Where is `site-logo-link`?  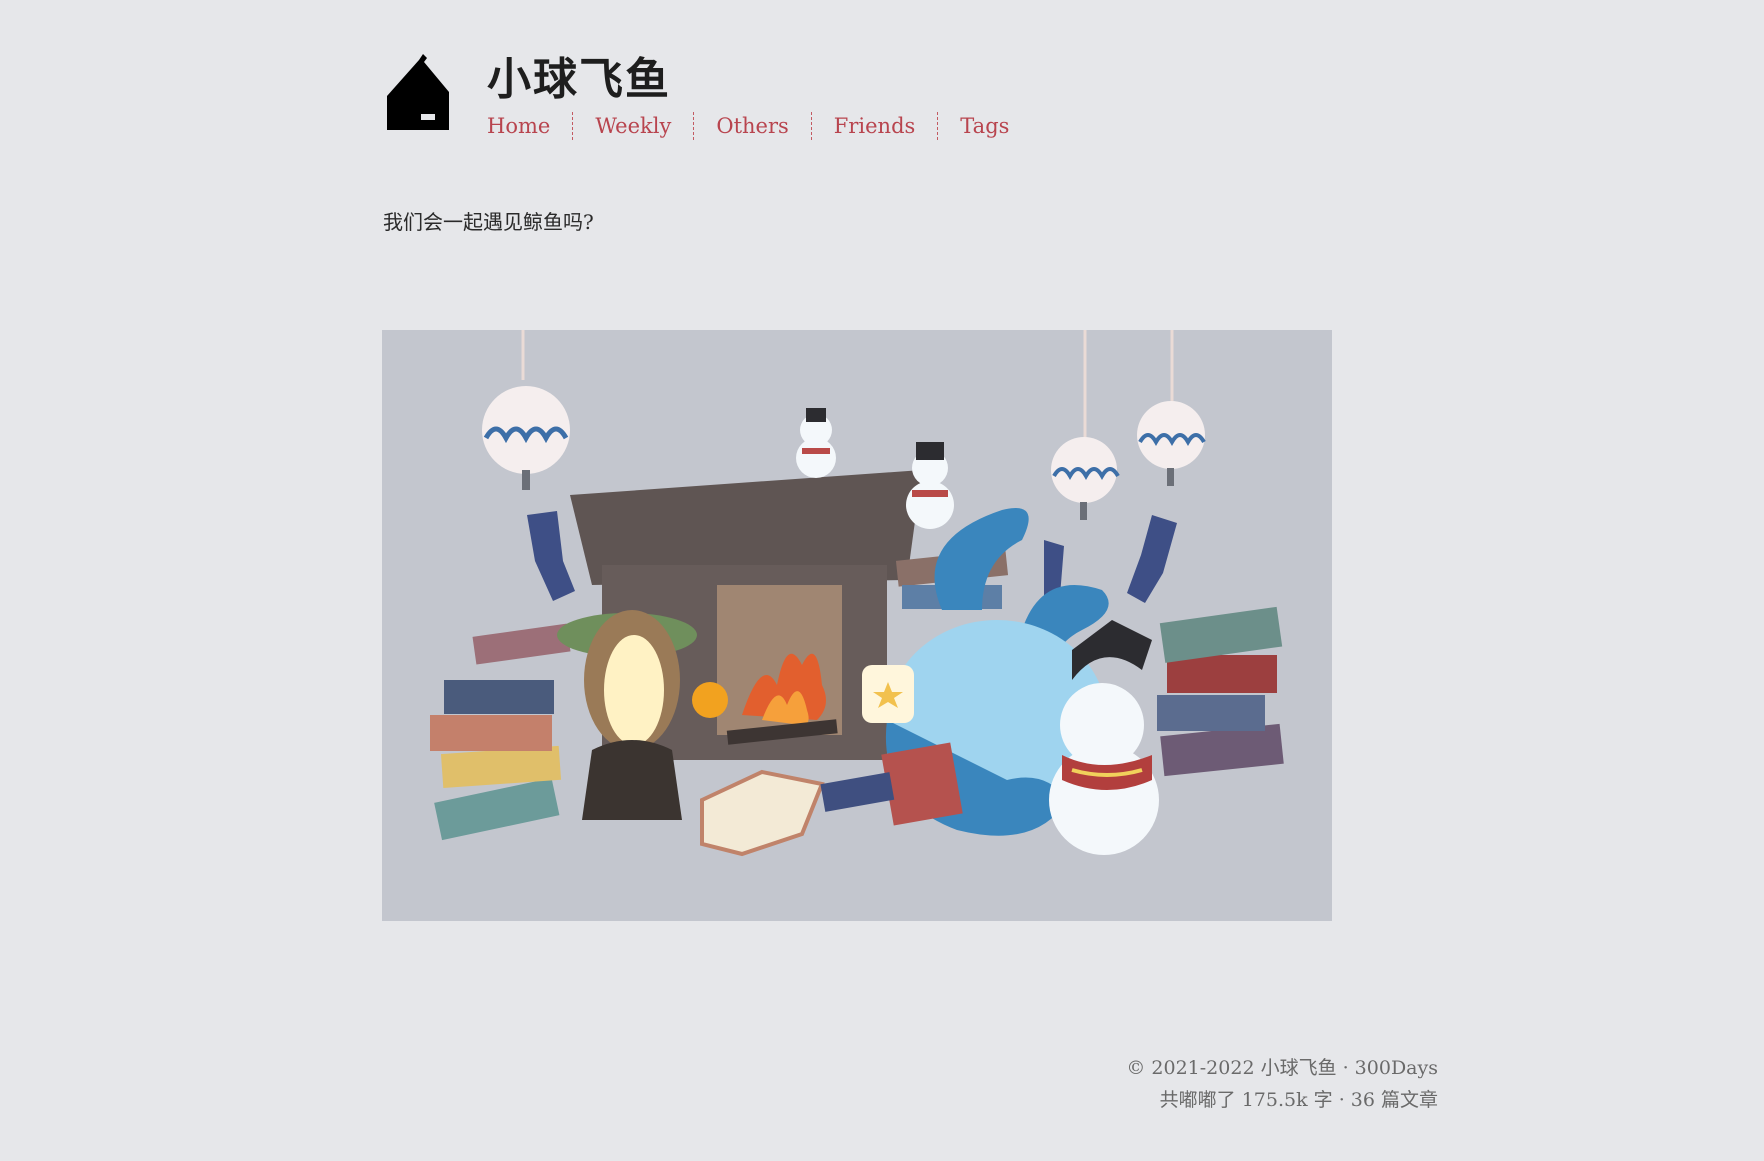 site-logo-link is located at coordinates (419, 92).